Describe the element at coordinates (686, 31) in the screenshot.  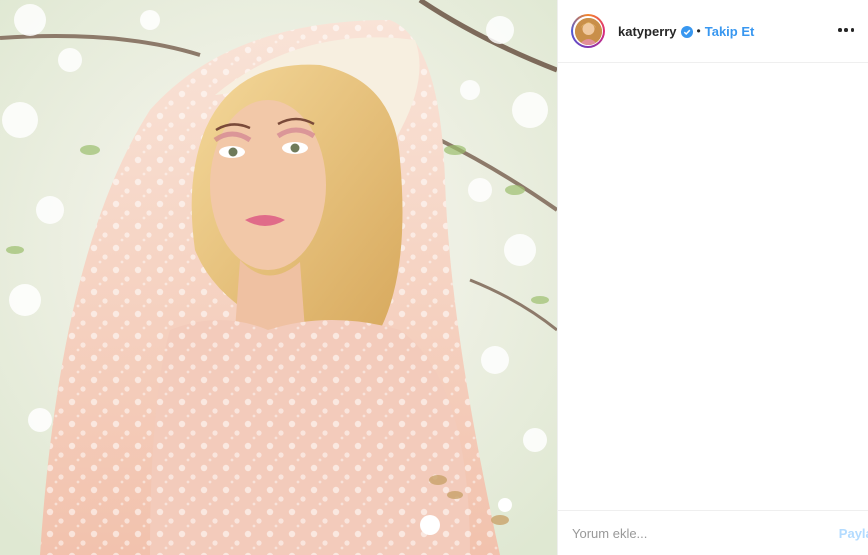
I see `verified-badge-icon` at that location.